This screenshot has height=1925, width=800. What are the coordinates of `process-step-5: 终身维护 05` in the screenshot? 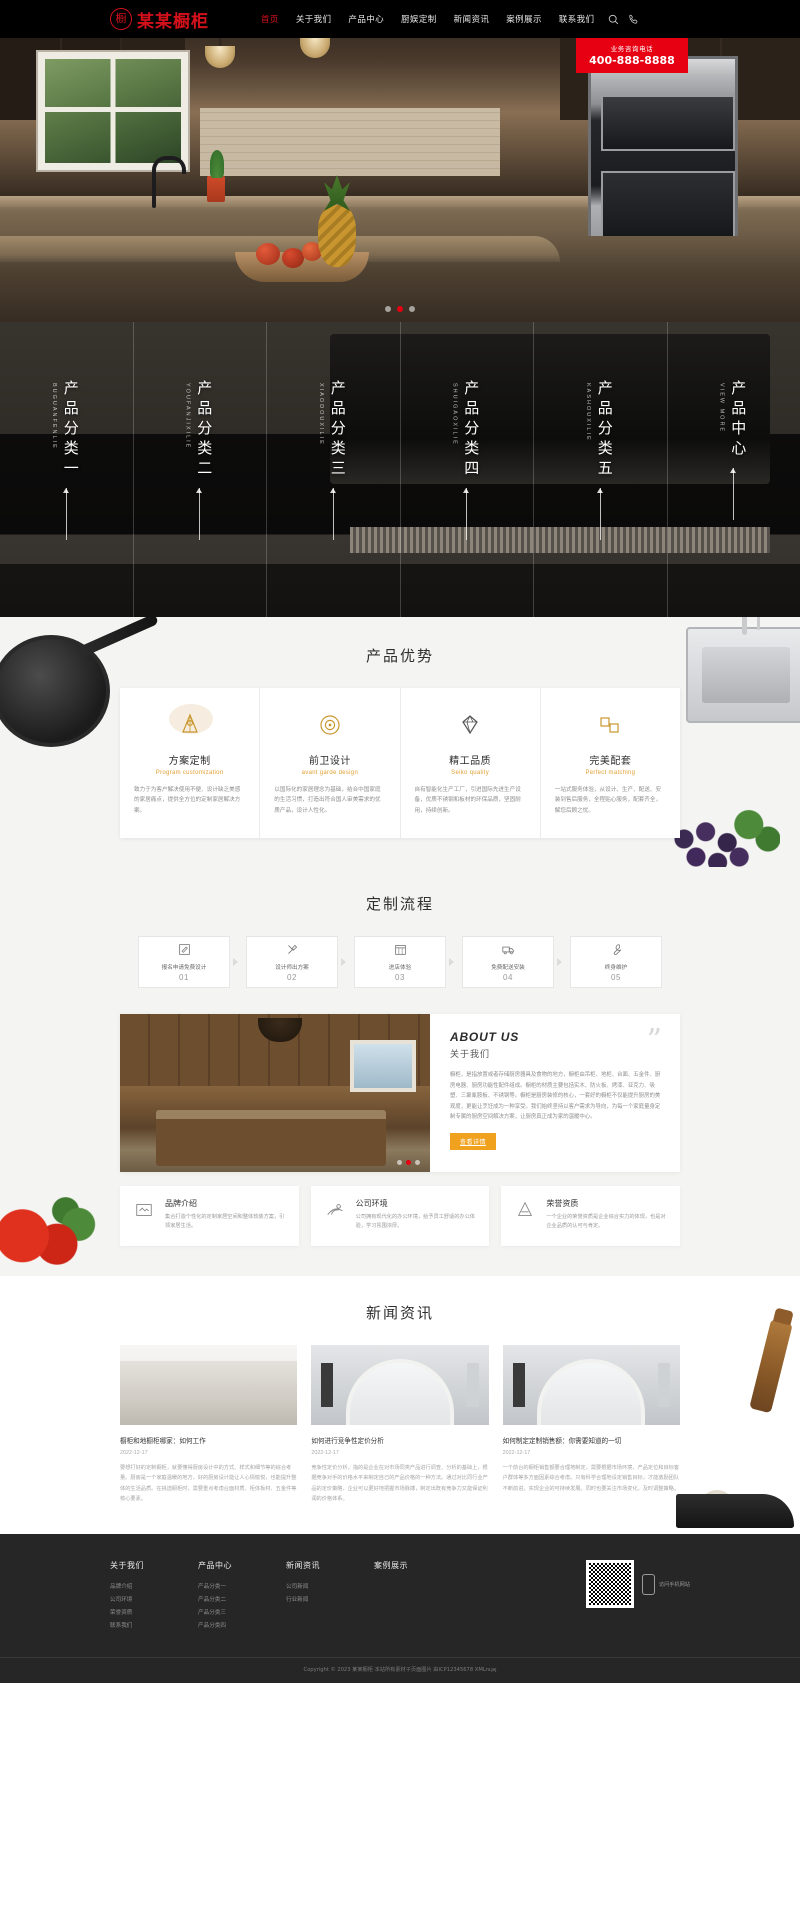 It's located at (616, 962).